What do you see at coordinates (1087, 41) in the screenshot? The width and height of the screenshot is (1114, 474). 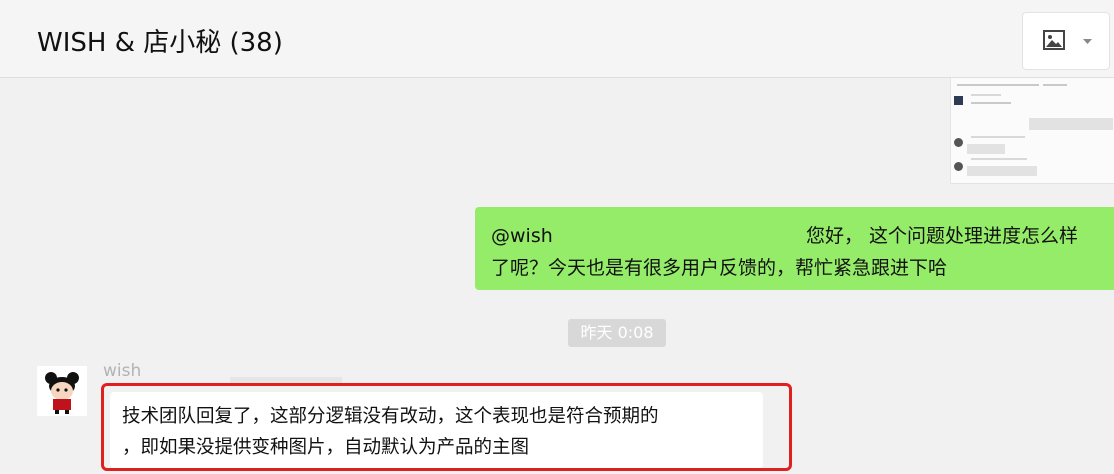 I see `caret-down-icon` at bounding box center [1087, 41].